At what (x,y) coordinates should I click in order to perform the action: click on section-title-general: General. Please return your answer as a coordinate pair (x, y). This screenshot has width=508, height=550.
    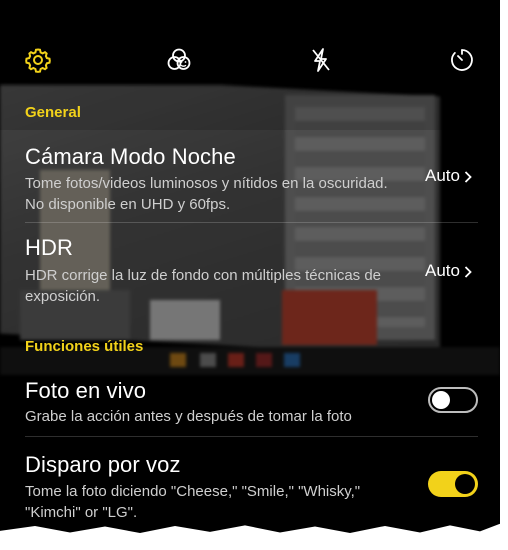
    Looking at the image, I should click on (53, 112).